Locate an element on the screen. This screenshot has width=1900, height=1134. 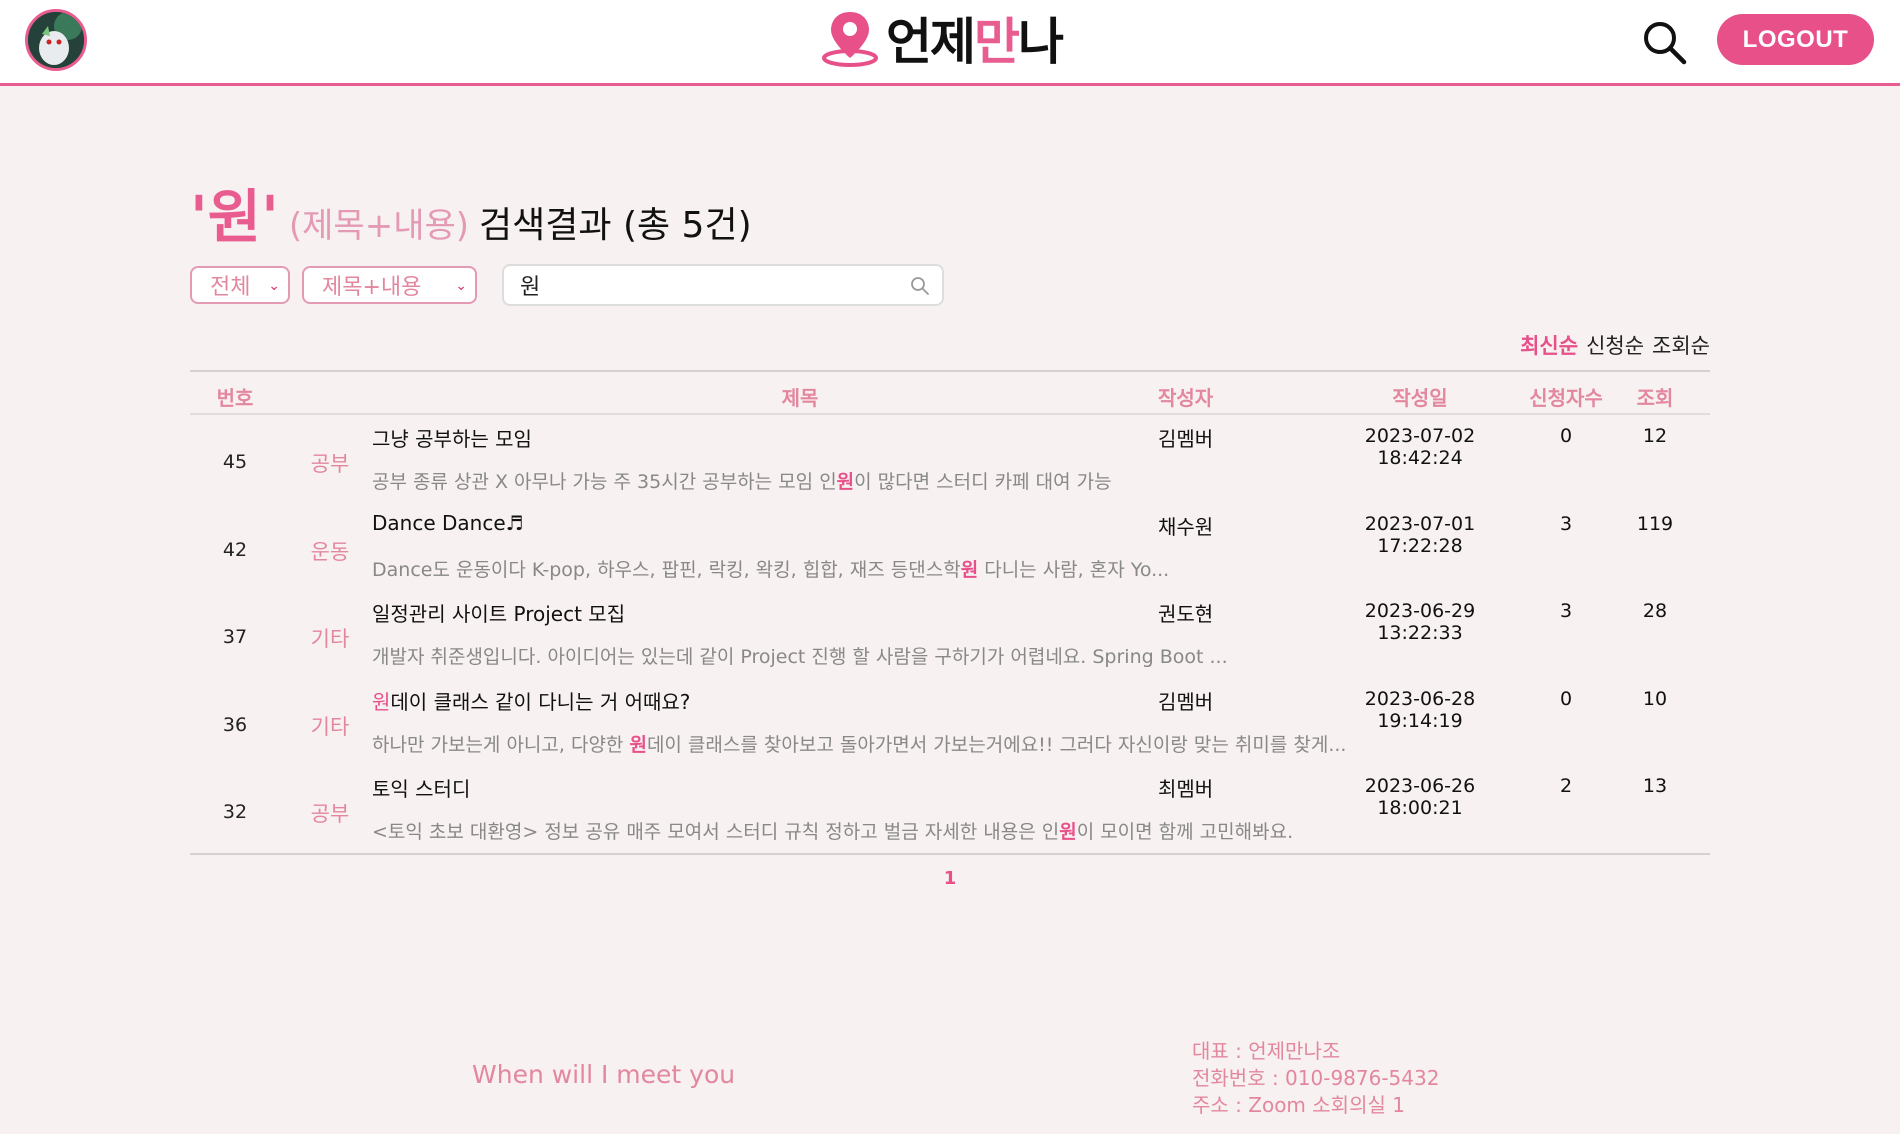
header-views: 조회 is located at coordinates (1655, 398).